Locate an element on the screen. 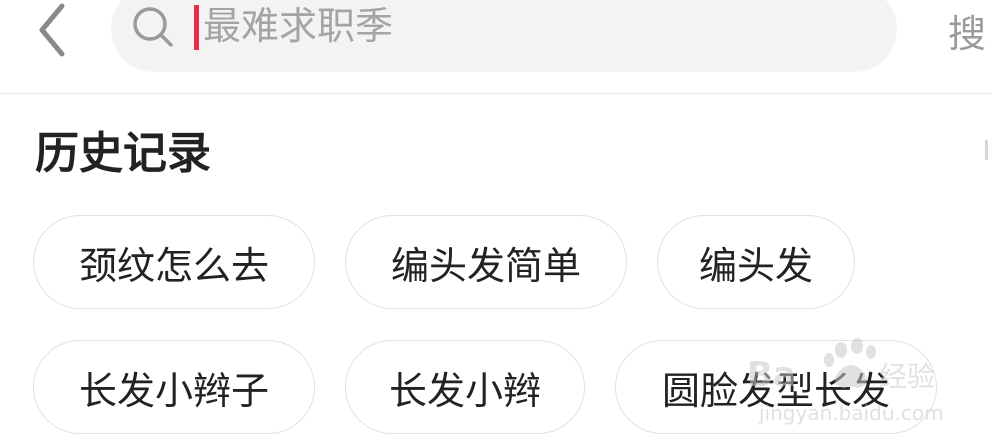  search-input is located at coordinates (523, 27).